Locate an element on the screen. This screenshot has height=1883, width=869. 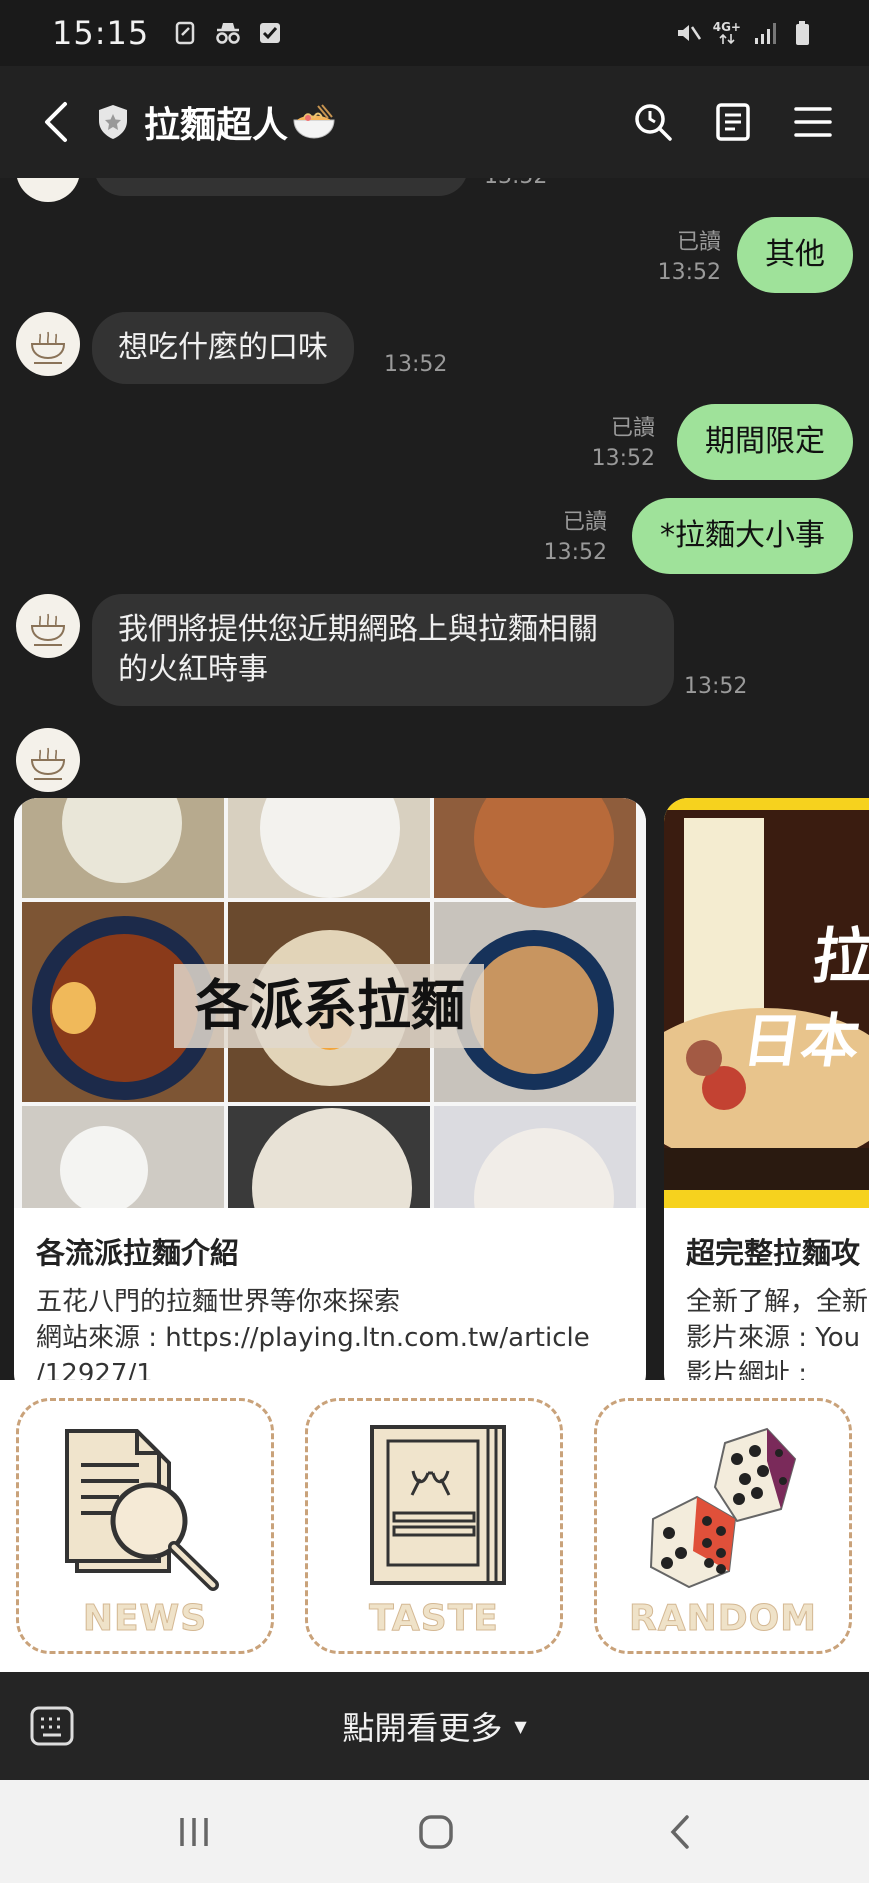
card-desc: 全新了解，全新 is located at coordinates (777, 1302).